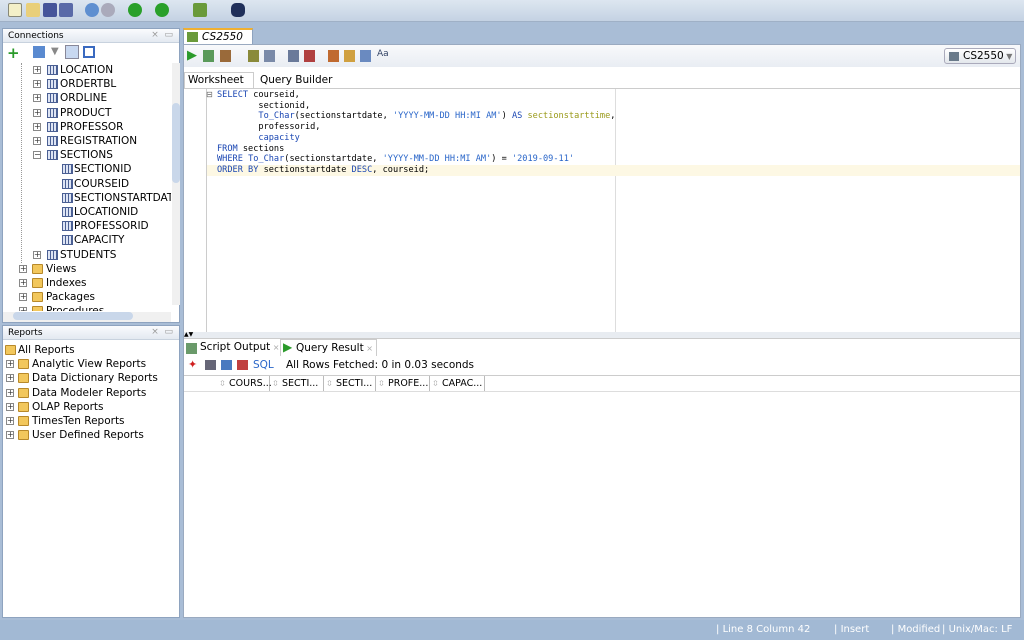 The image size is (1024, 640). What do you see at coordinates (219, 80) in the screenshot?
I see `tab-worksheet: Worksheet` at bounding box center [219, 80].